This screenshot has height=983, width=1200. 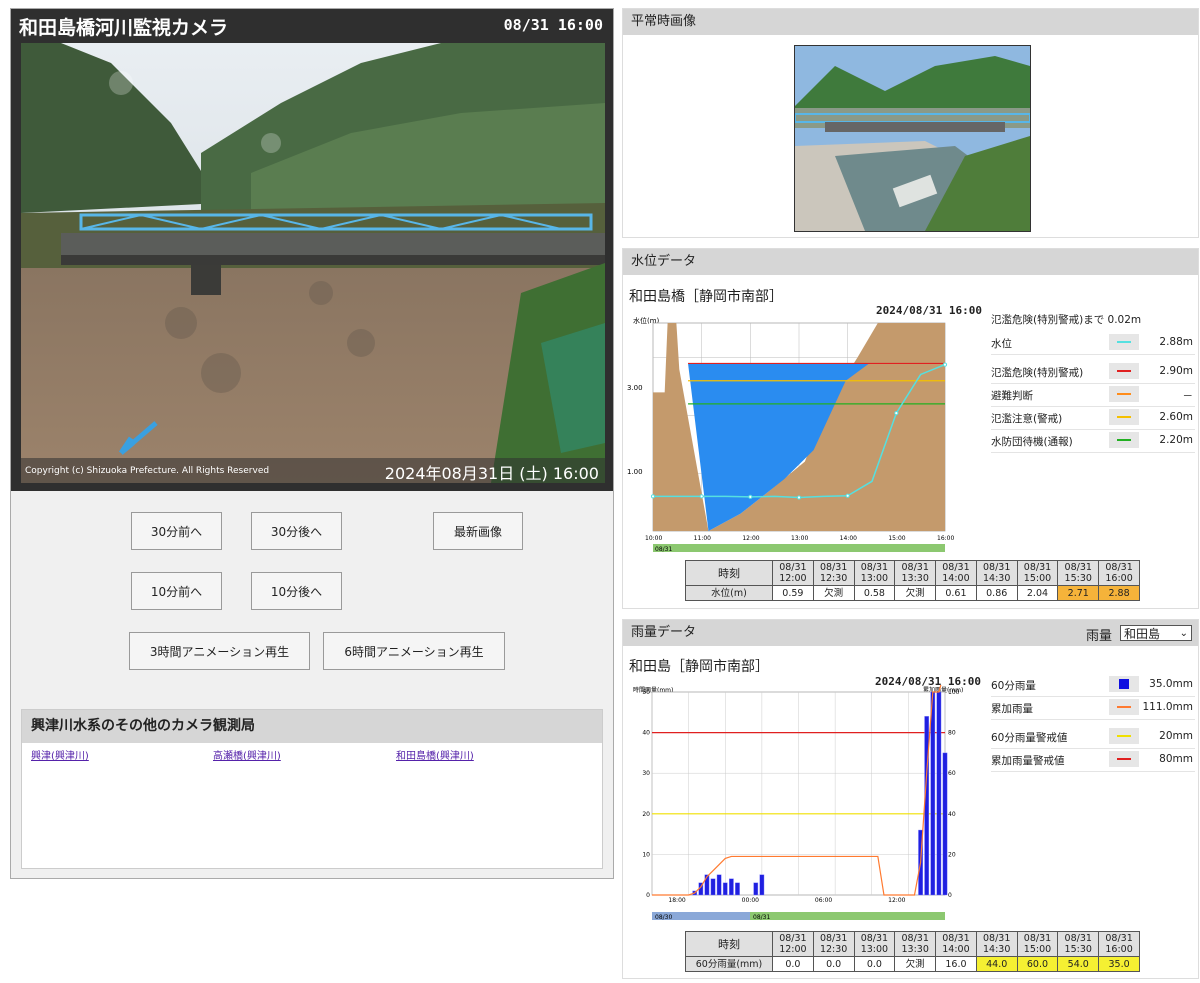 I want to click on rain-table-header-time: 時刻, so click(x=729, y=944).